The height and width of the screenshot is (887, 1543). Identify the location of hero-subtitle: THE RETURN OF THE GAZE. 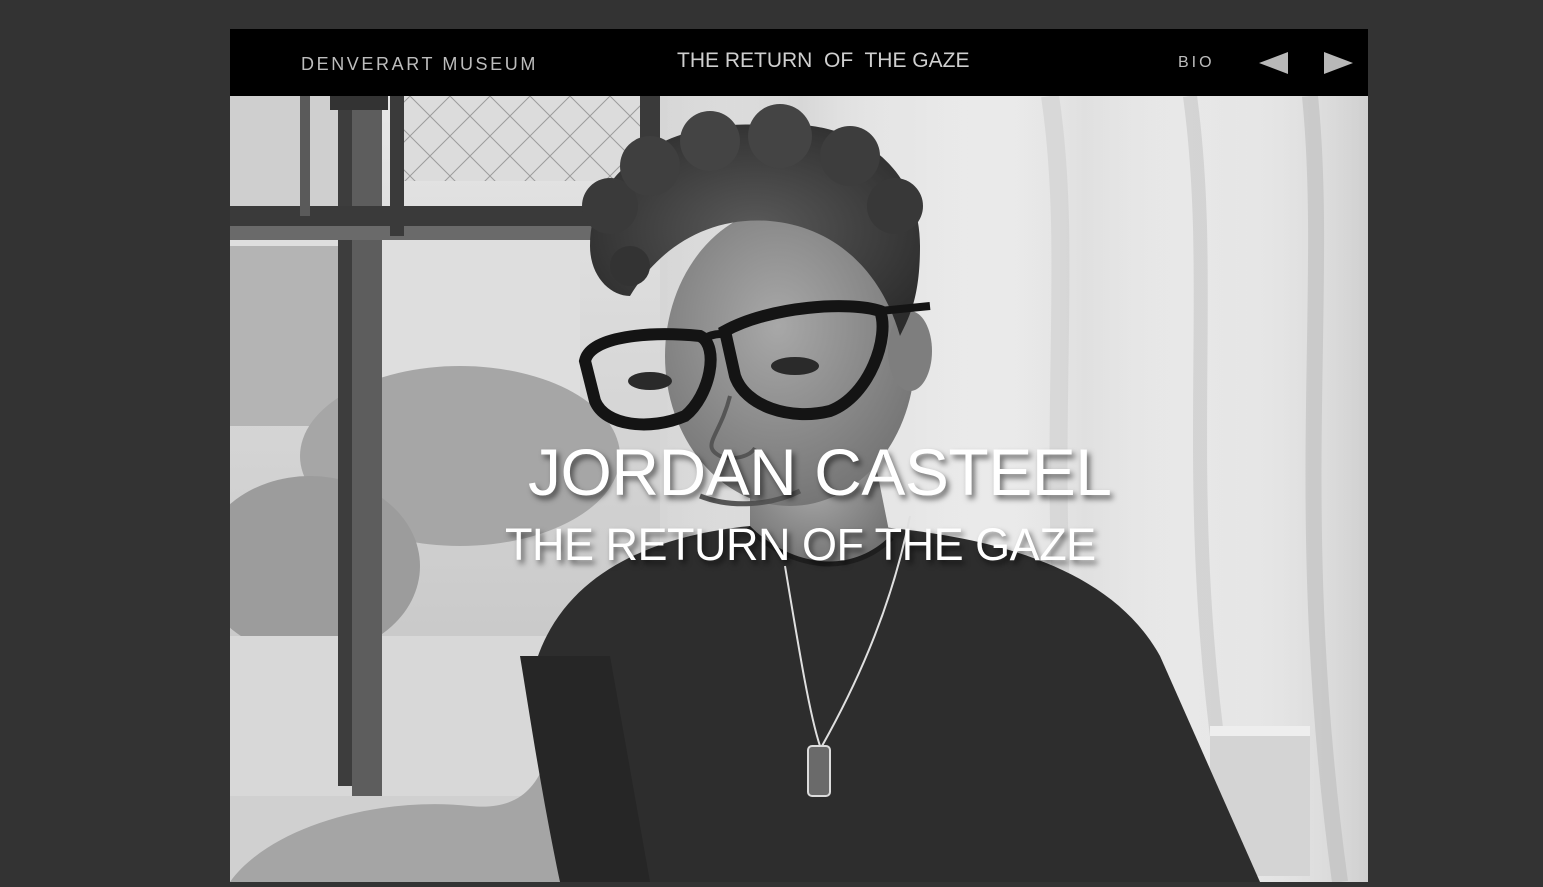
(800, 544).